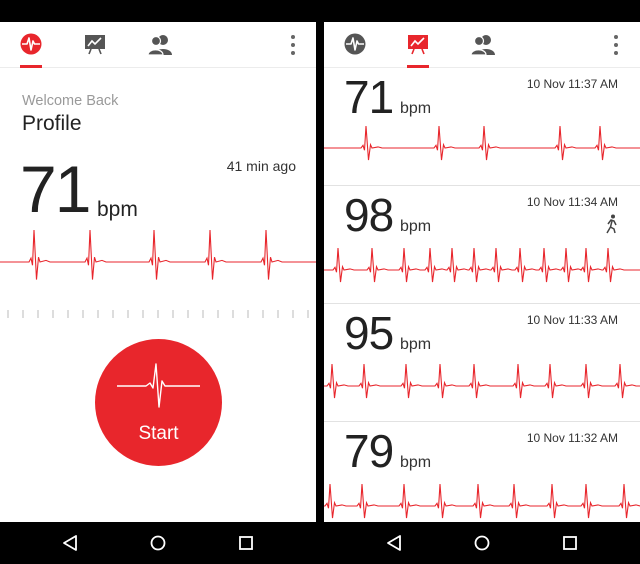  Describe the element at coordinates (55, 189) in the screenshot. I see `heart-rate-value: 71` at that location.